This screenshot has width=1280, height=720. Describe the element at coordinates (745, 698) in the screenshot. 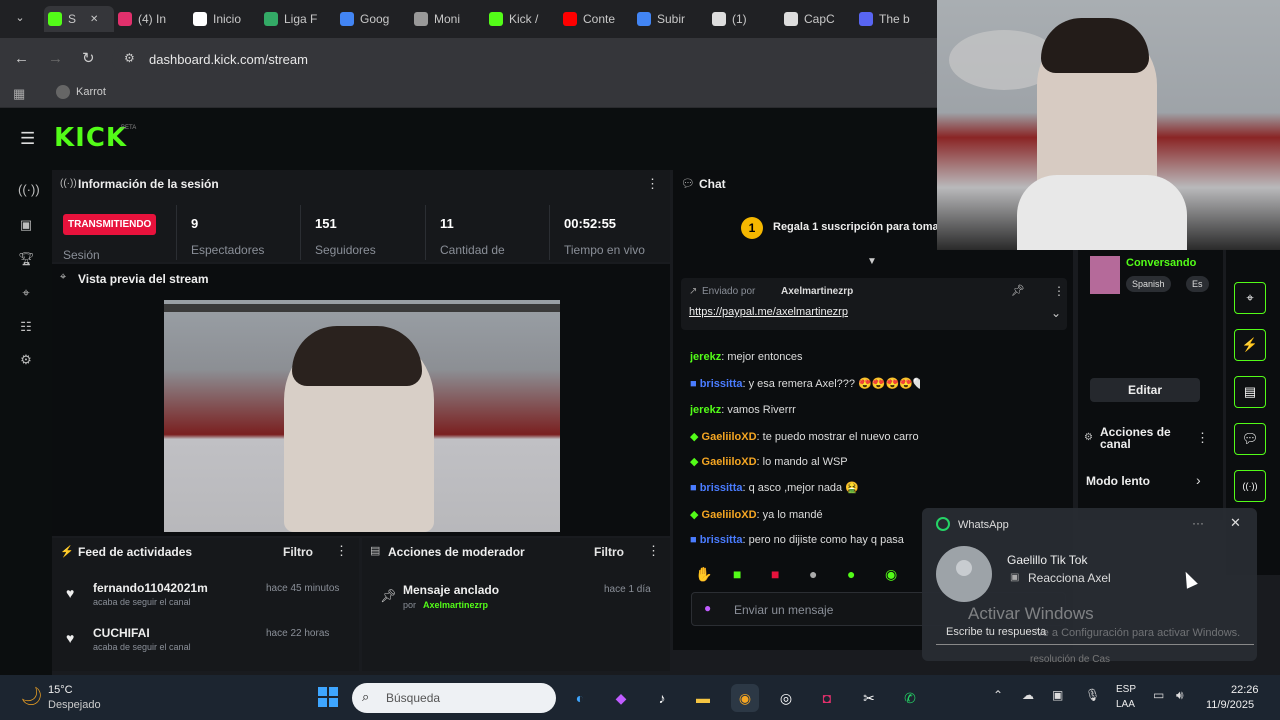

I see `taskbar-chrome-icon: ◉` at that location.